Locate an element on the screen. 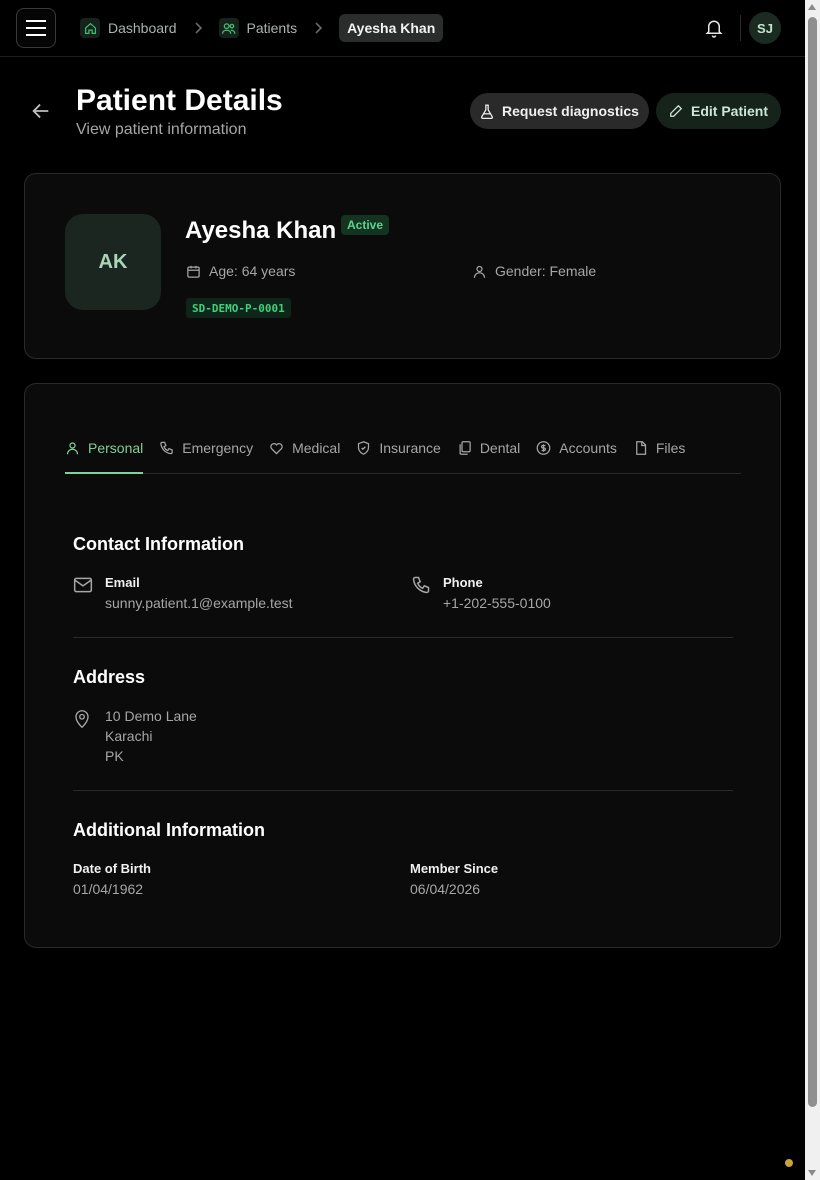 This screenshot has height=1180, width=820. email-value: sunny.patient.1@example.test is located at coordinates (199, 603).